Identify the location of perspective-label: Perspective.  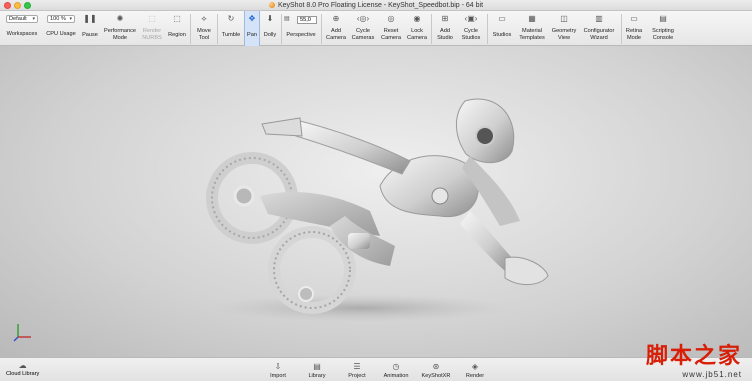
(301, 35).